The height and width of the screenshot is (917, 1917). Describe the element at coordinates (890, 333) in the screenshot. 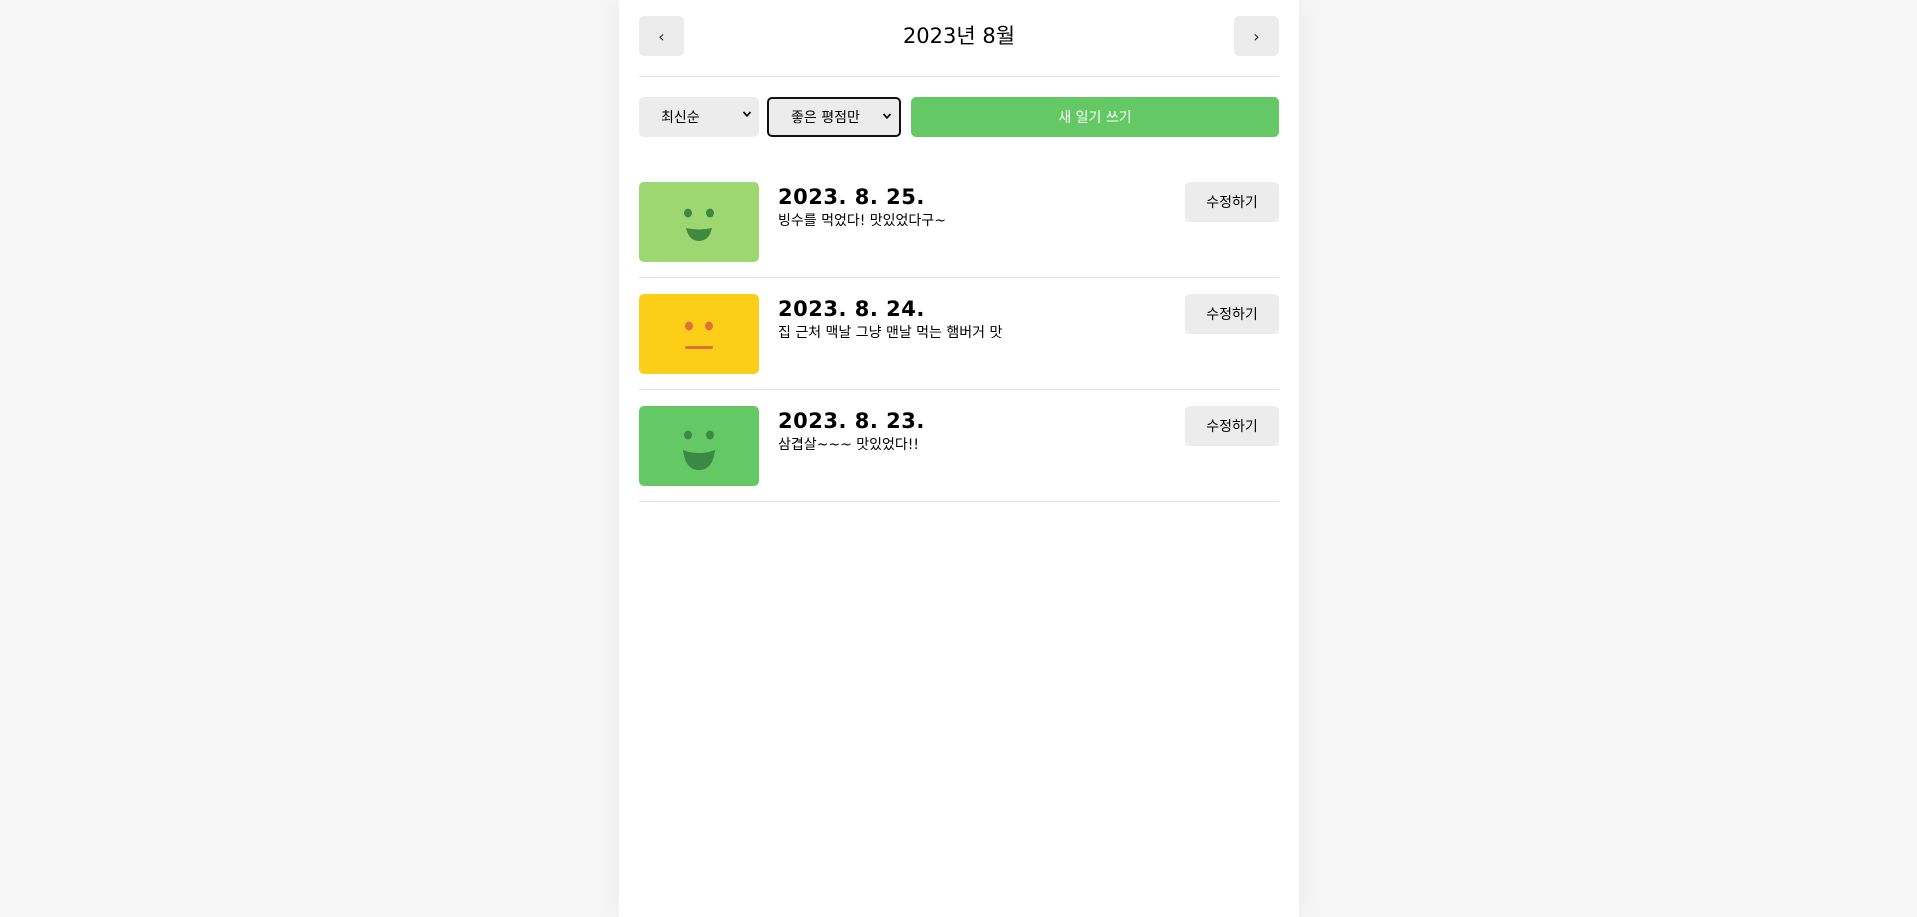

I see `diary-content: 집 근처 맥날 그냥 맨날 먹는 햄버거 맛` at that location.